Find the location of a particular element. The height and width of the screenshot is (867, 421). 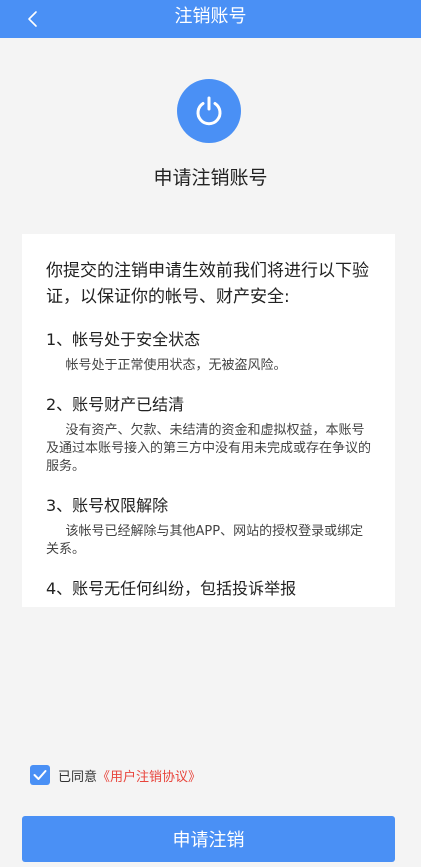

power-icon is located at coordinates (209, 111).